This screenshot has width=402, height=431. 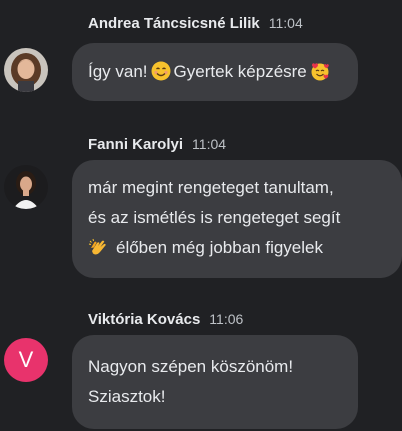 I want to click on message-header: Fanni Karolyi 11:04, so click(x=157, y=144).